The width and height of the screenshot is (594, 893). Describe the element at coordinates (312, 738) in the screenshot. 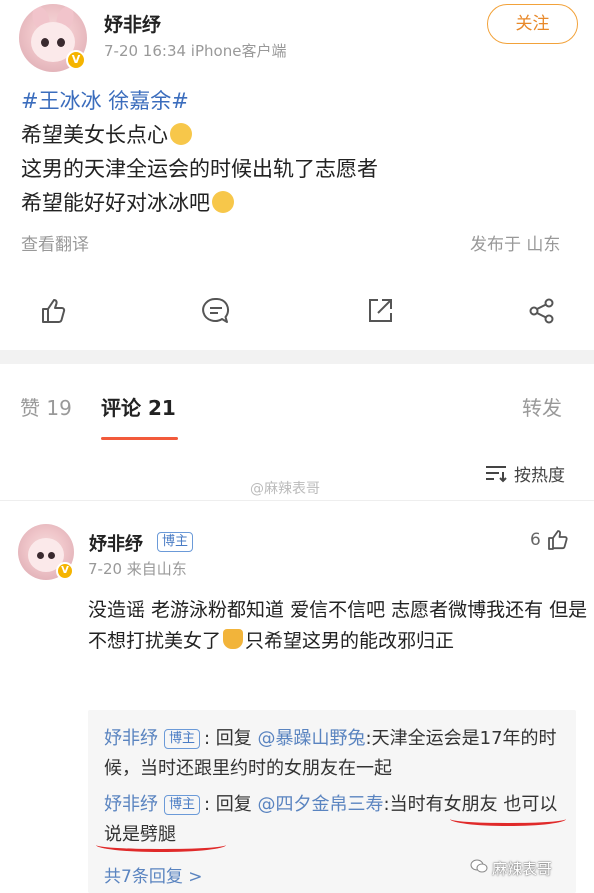

I see `reply-mention: @暴躁山野兔` at that location.